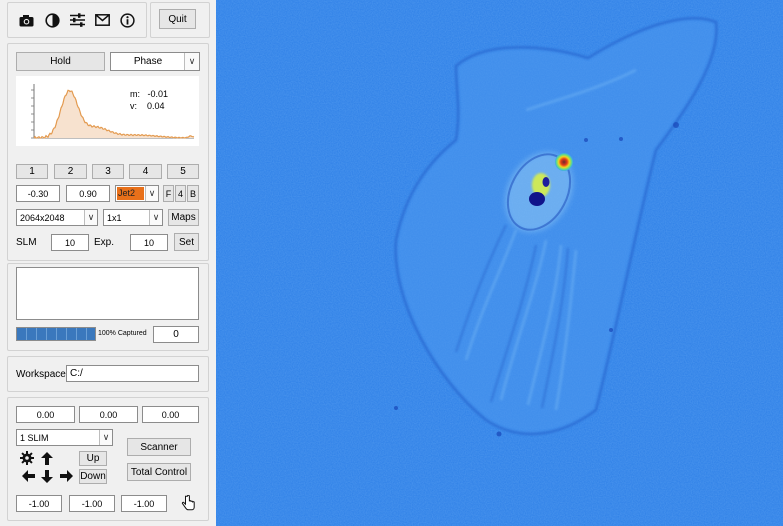 Image resolution: width=783 pixels, height=526 pixels. I want to click on mode-select-value: Phase, so click(148, 61).